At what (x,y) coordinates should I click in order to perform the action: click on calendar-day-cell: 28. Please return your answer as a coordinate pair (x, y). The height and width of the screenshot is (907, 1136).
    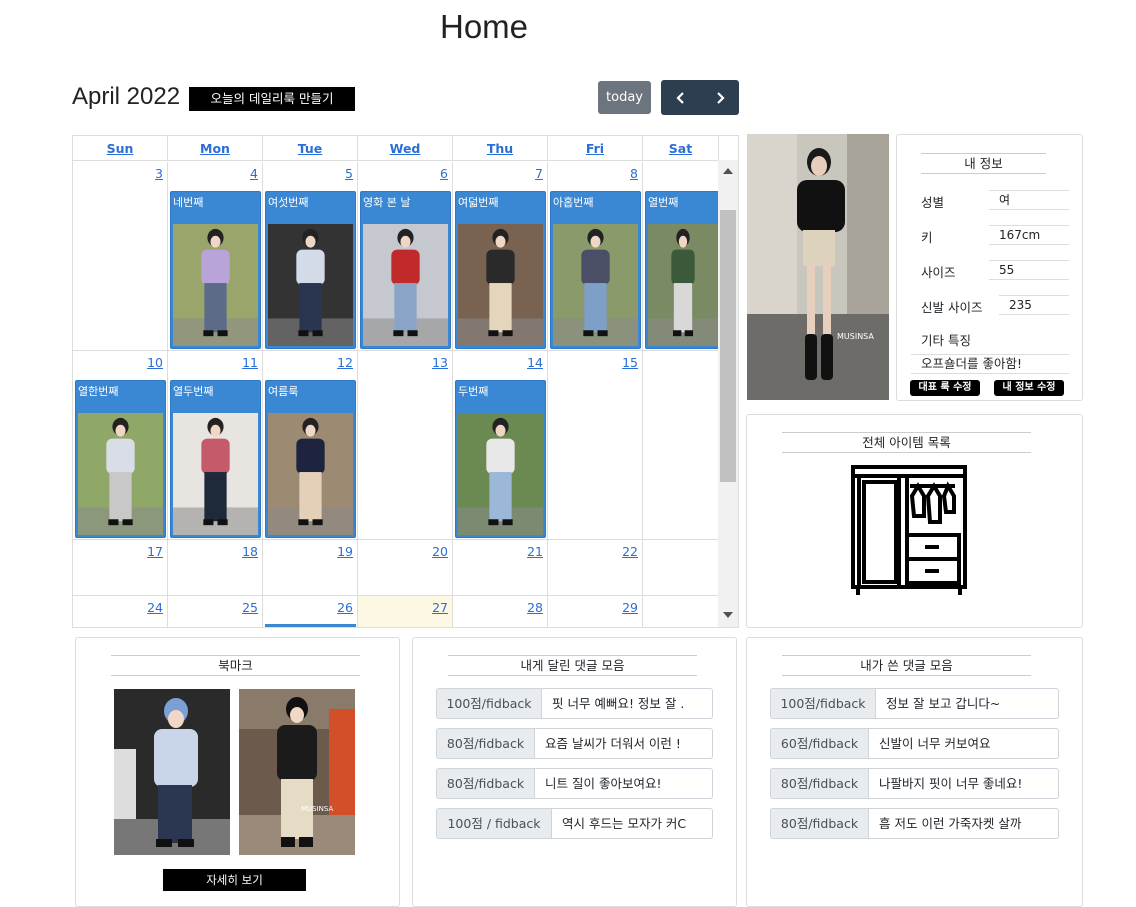
    Looking at the image, I should click on (500, 611).